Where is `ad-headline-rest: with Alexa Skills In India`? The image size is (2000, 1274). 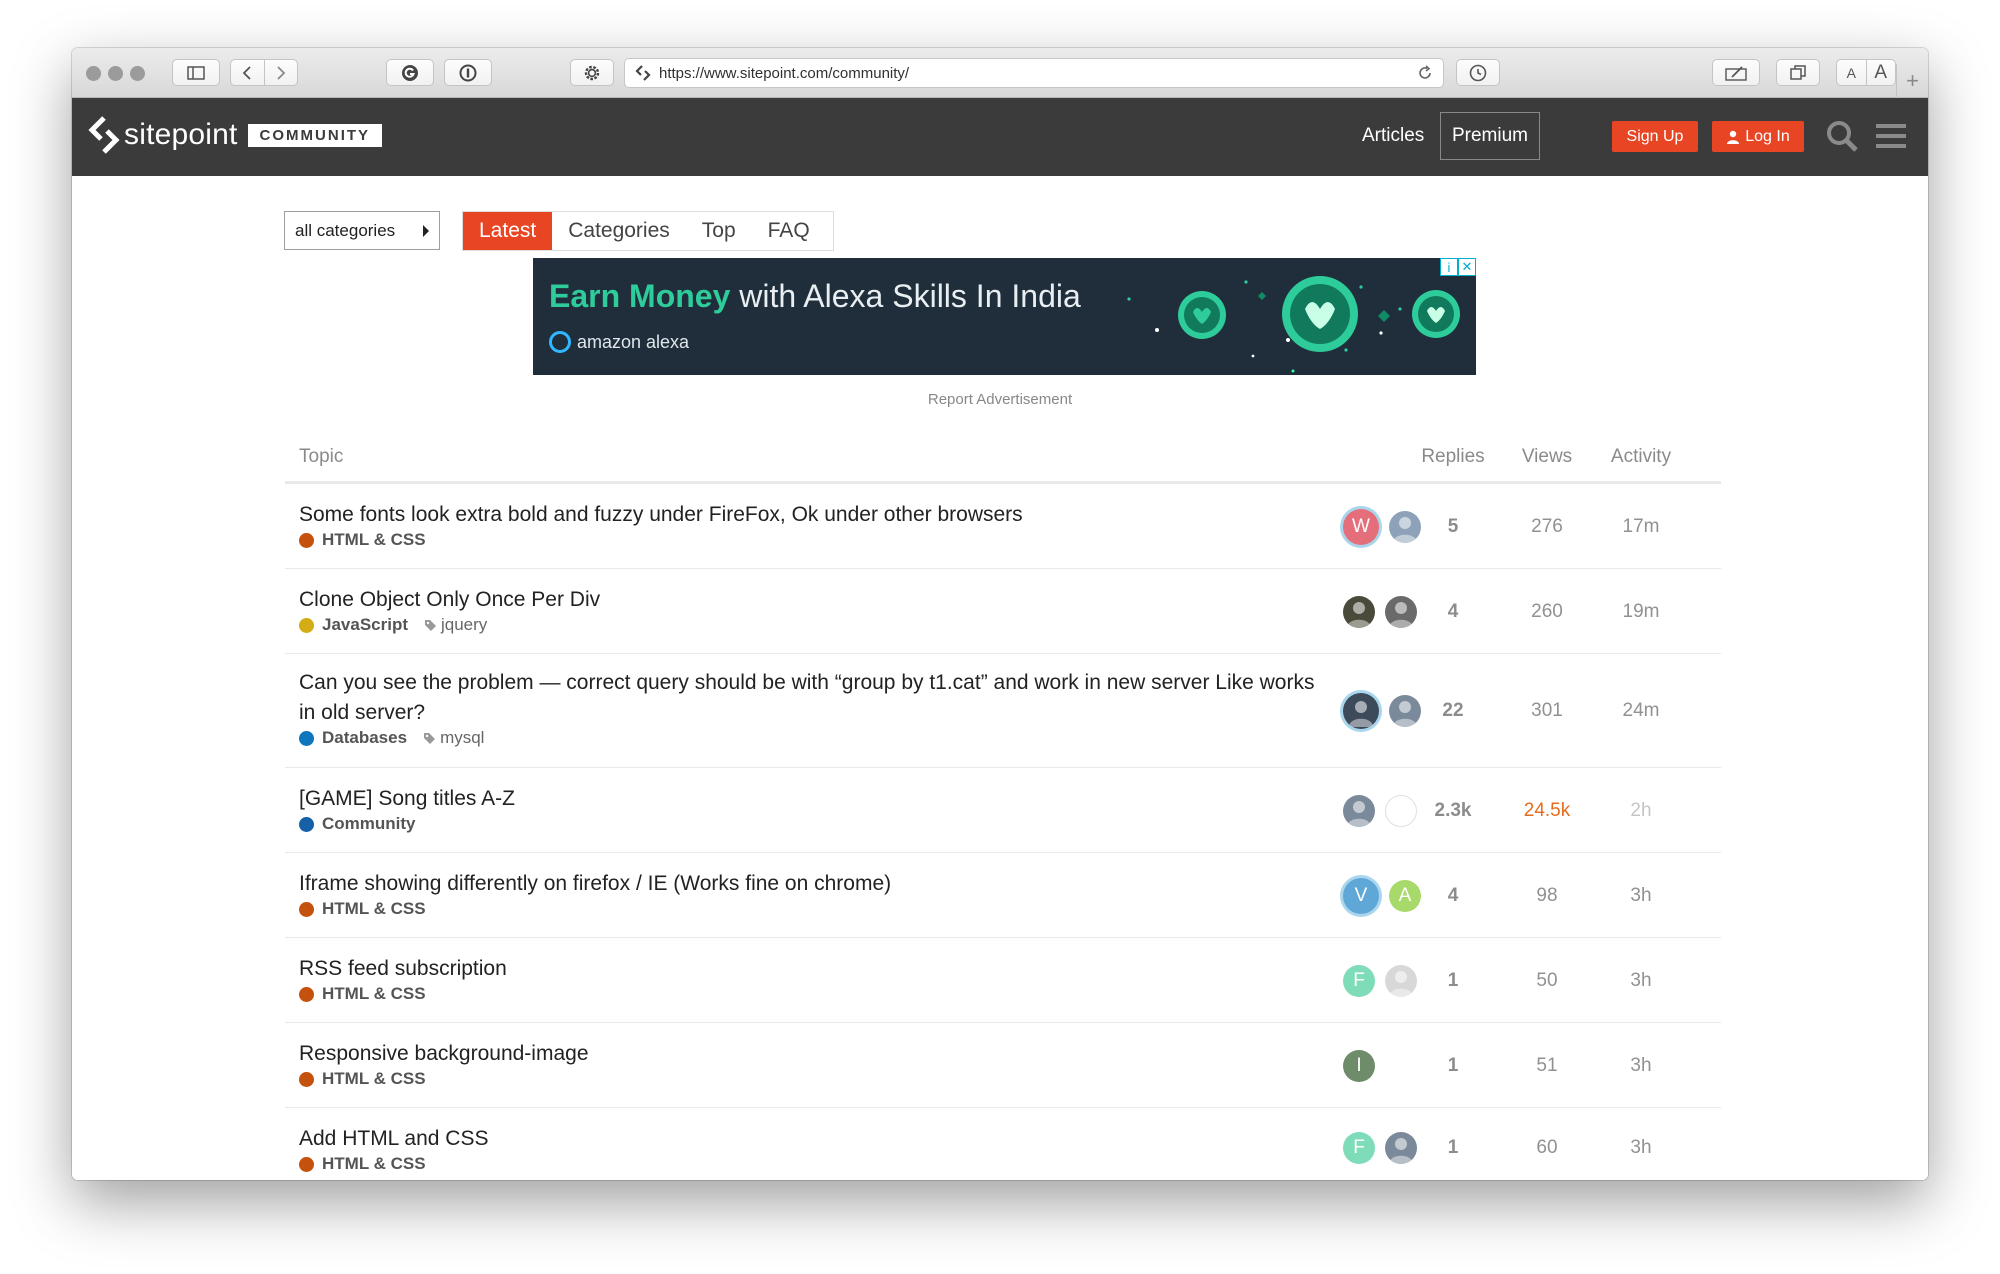
ad-headline-rest: with Alexa Skills In India is located at coordinates (905, 296).